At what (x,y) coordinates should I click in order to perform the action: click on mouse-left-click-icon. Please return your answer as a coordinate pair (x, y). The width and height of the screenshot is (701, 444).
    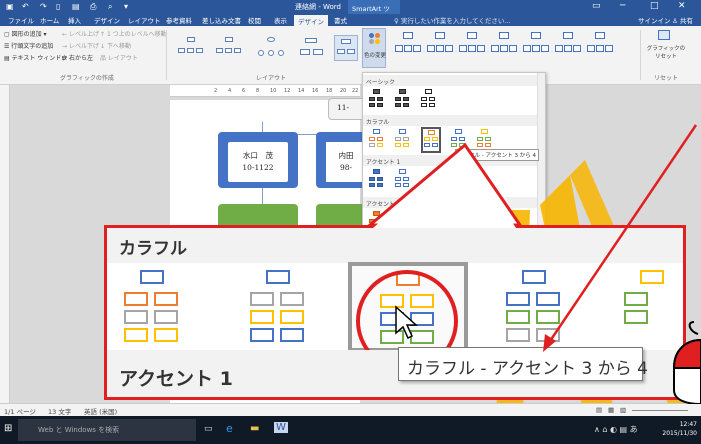
    Looking at the image, I should click on (686, 362).